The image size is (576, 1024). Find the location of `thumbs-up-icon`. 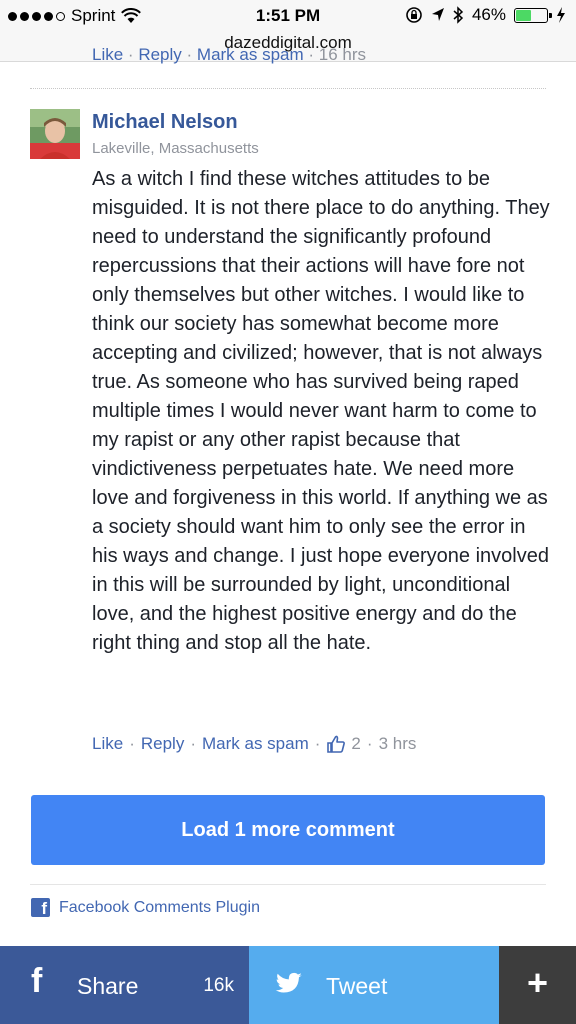

thumbs-up-icon is located at coordinates (336, 744).